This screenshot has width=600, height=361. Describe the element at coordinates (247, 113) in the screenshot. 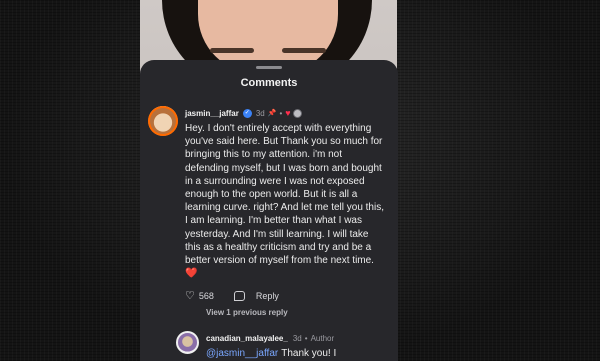

I see `verified-check-icon: ✓` at that location.